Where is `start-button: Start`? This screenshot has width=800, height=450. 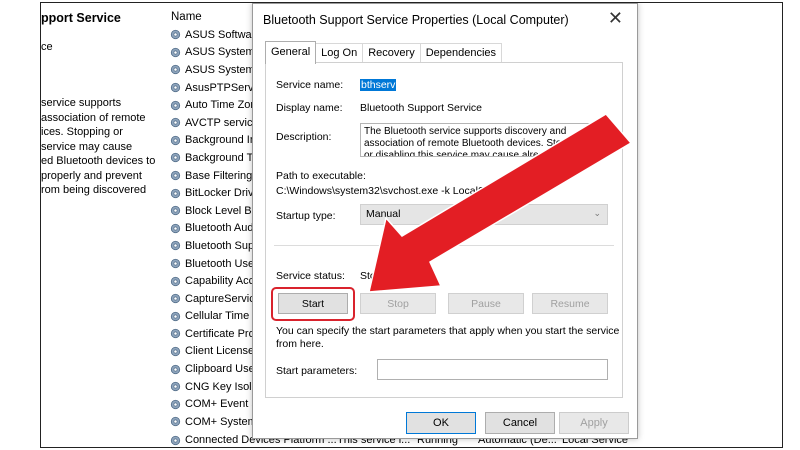 start-button: Start is located at coordinates (313, 303).